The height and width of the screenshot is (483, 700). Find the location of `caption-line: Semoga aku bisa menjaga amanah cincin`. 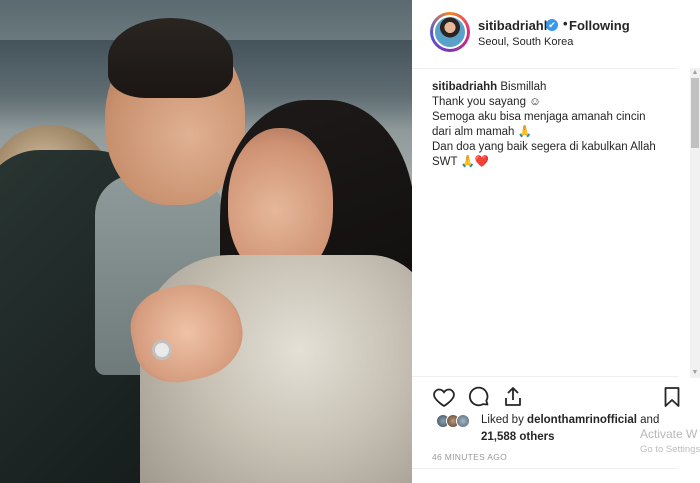

caption-line: Semoga aku bisa menjaga amanah cincin is located at coordinates (539, 117).